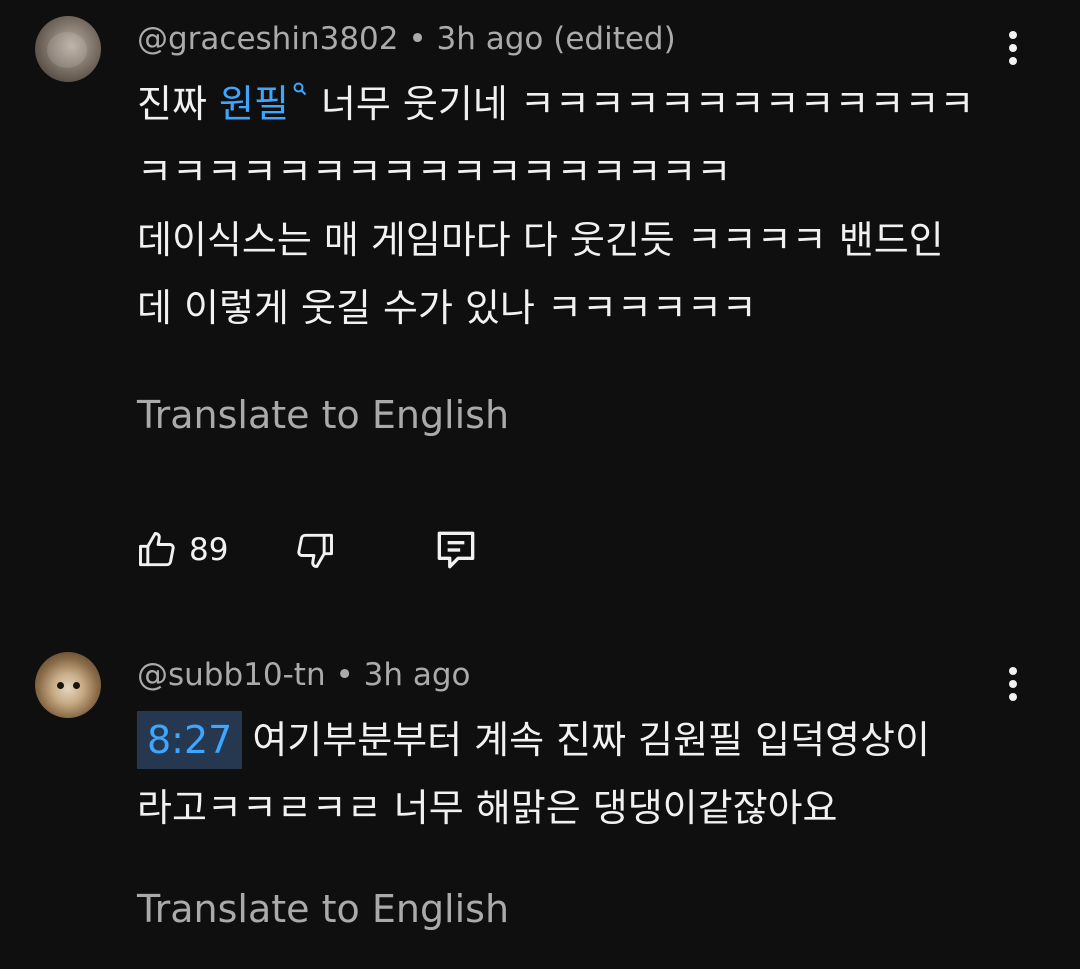 Image resolution: width=1080 pixels, height=969 pixels. I want to click on reply-button, so click(456, 550).